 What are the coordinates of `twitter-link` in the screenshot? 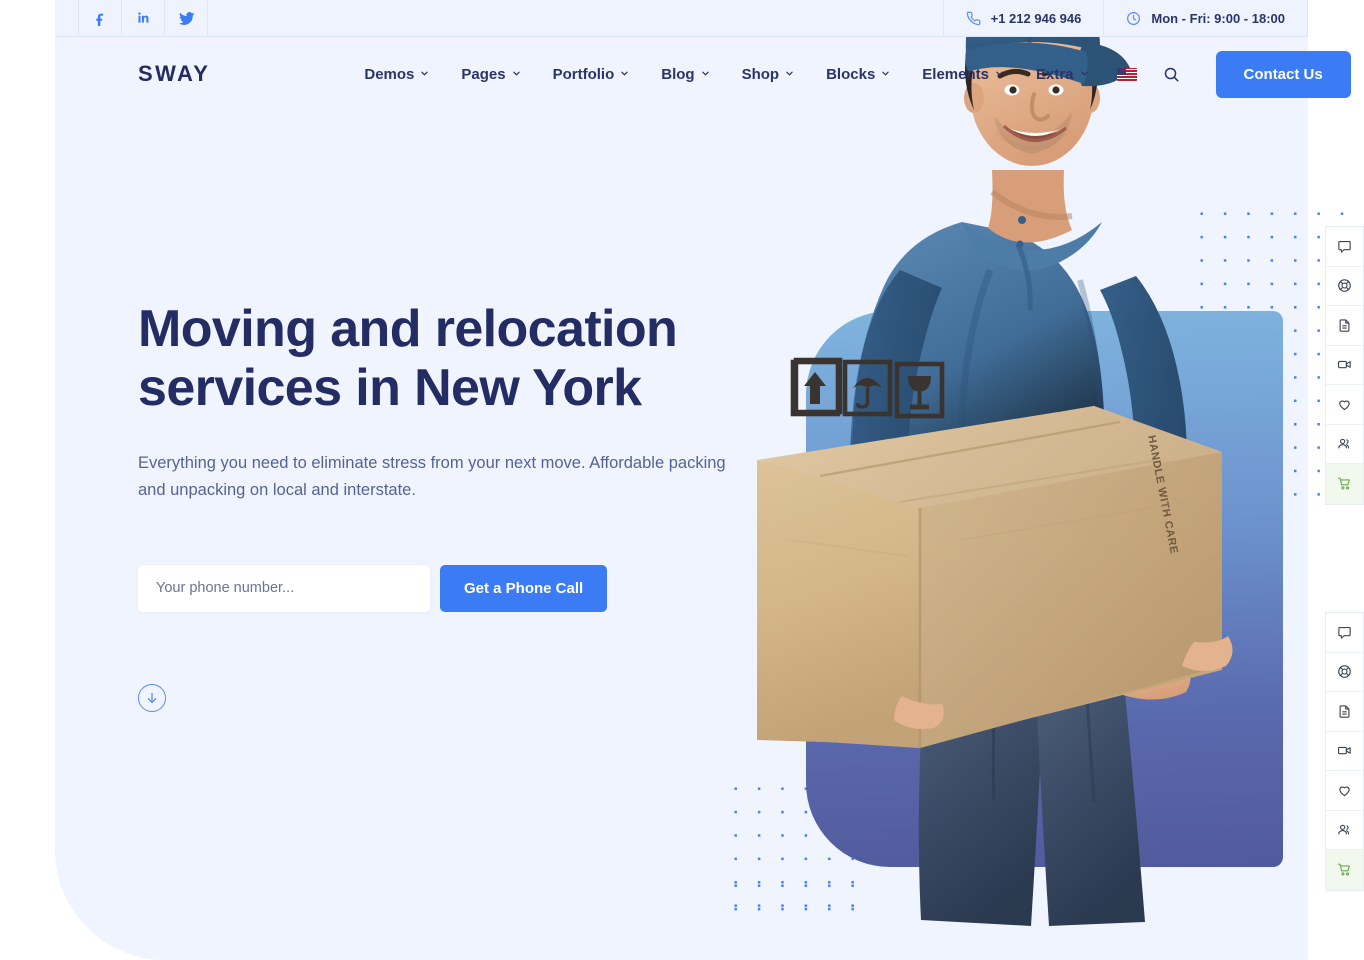 It's located at (186, 18).